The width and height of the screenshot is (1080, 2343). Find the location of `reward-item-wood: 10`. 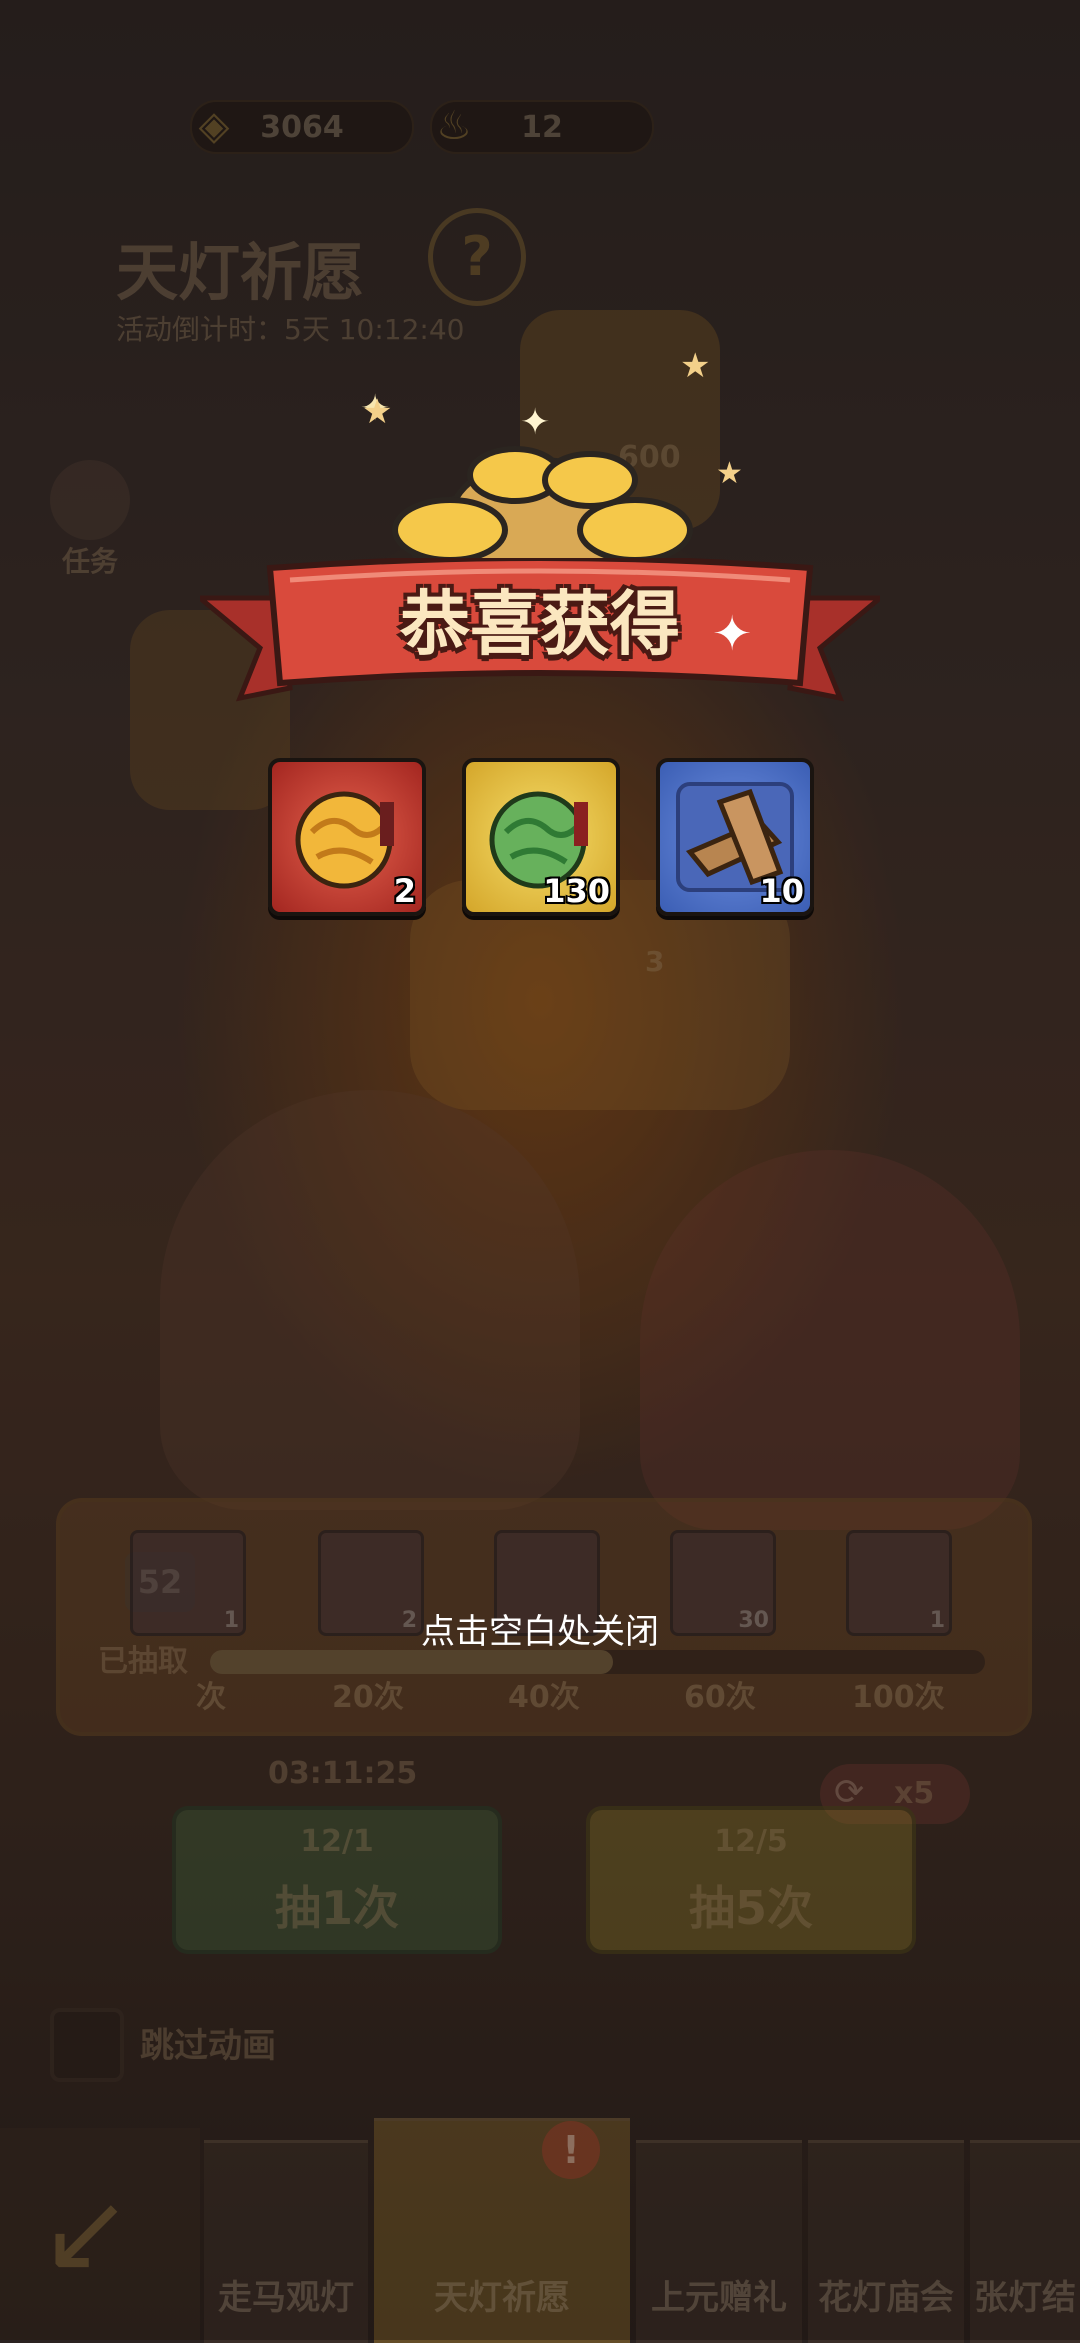

reward-item-wood: 10 is located at coordinates (735, 837).